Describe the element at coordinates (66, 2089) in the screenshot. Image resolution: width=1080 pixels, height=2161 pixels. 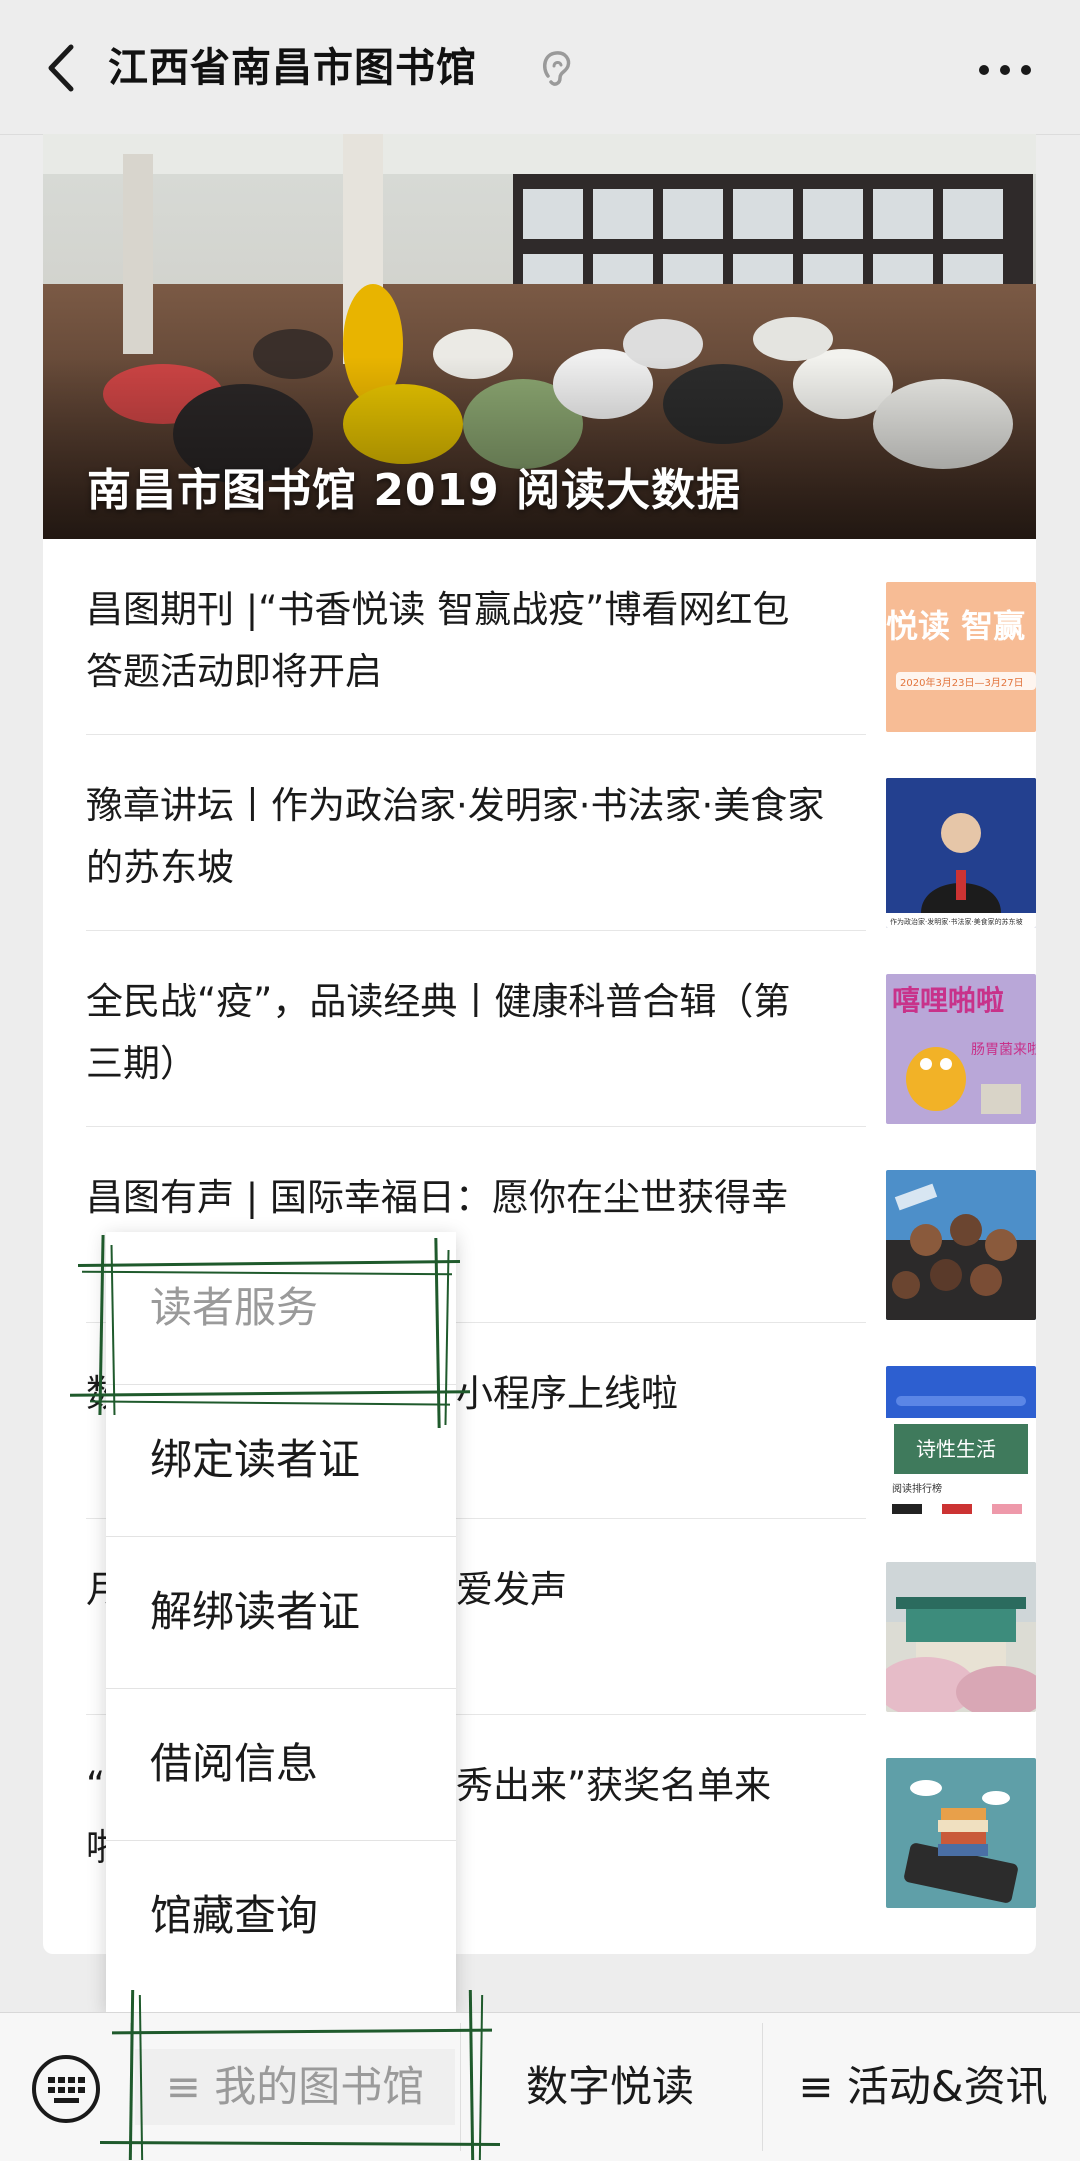
I see `keyboard-icon` at that location.